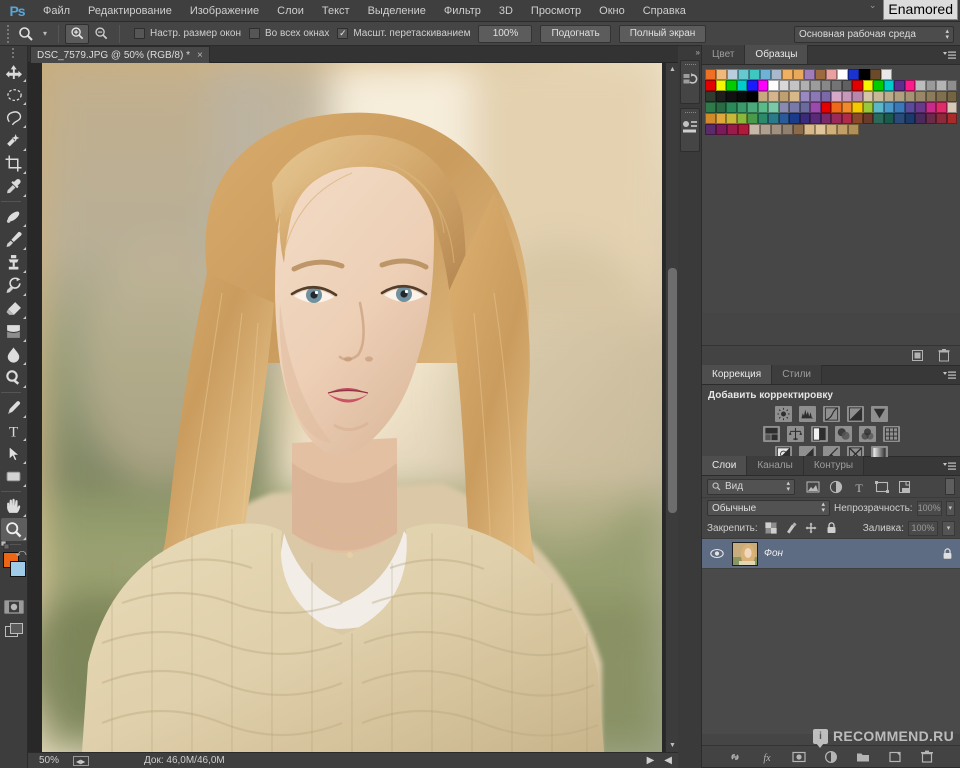 The image size is (960, 768). I want to click on scroll-down-icon: ▼, so click(672, 745).